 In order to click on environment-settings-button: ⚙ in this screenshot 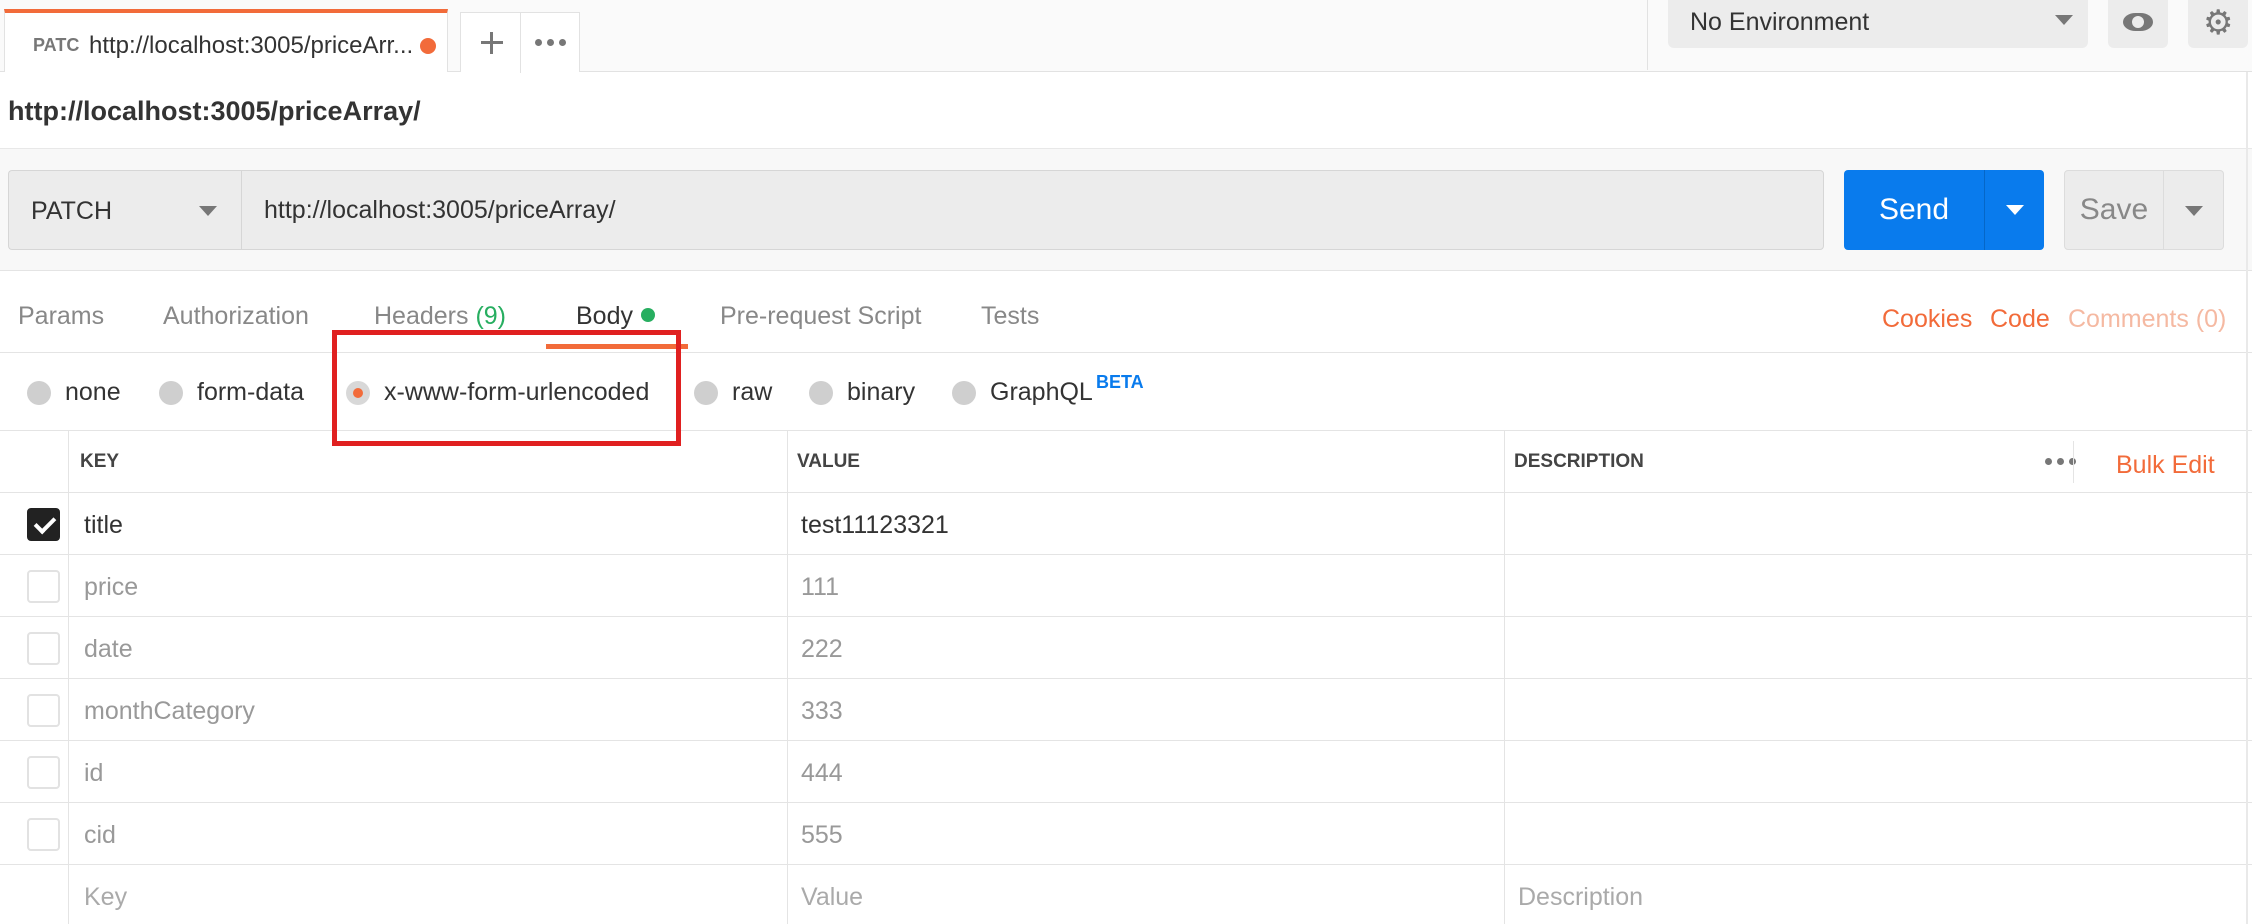, I will do `click(2218, 24)`.